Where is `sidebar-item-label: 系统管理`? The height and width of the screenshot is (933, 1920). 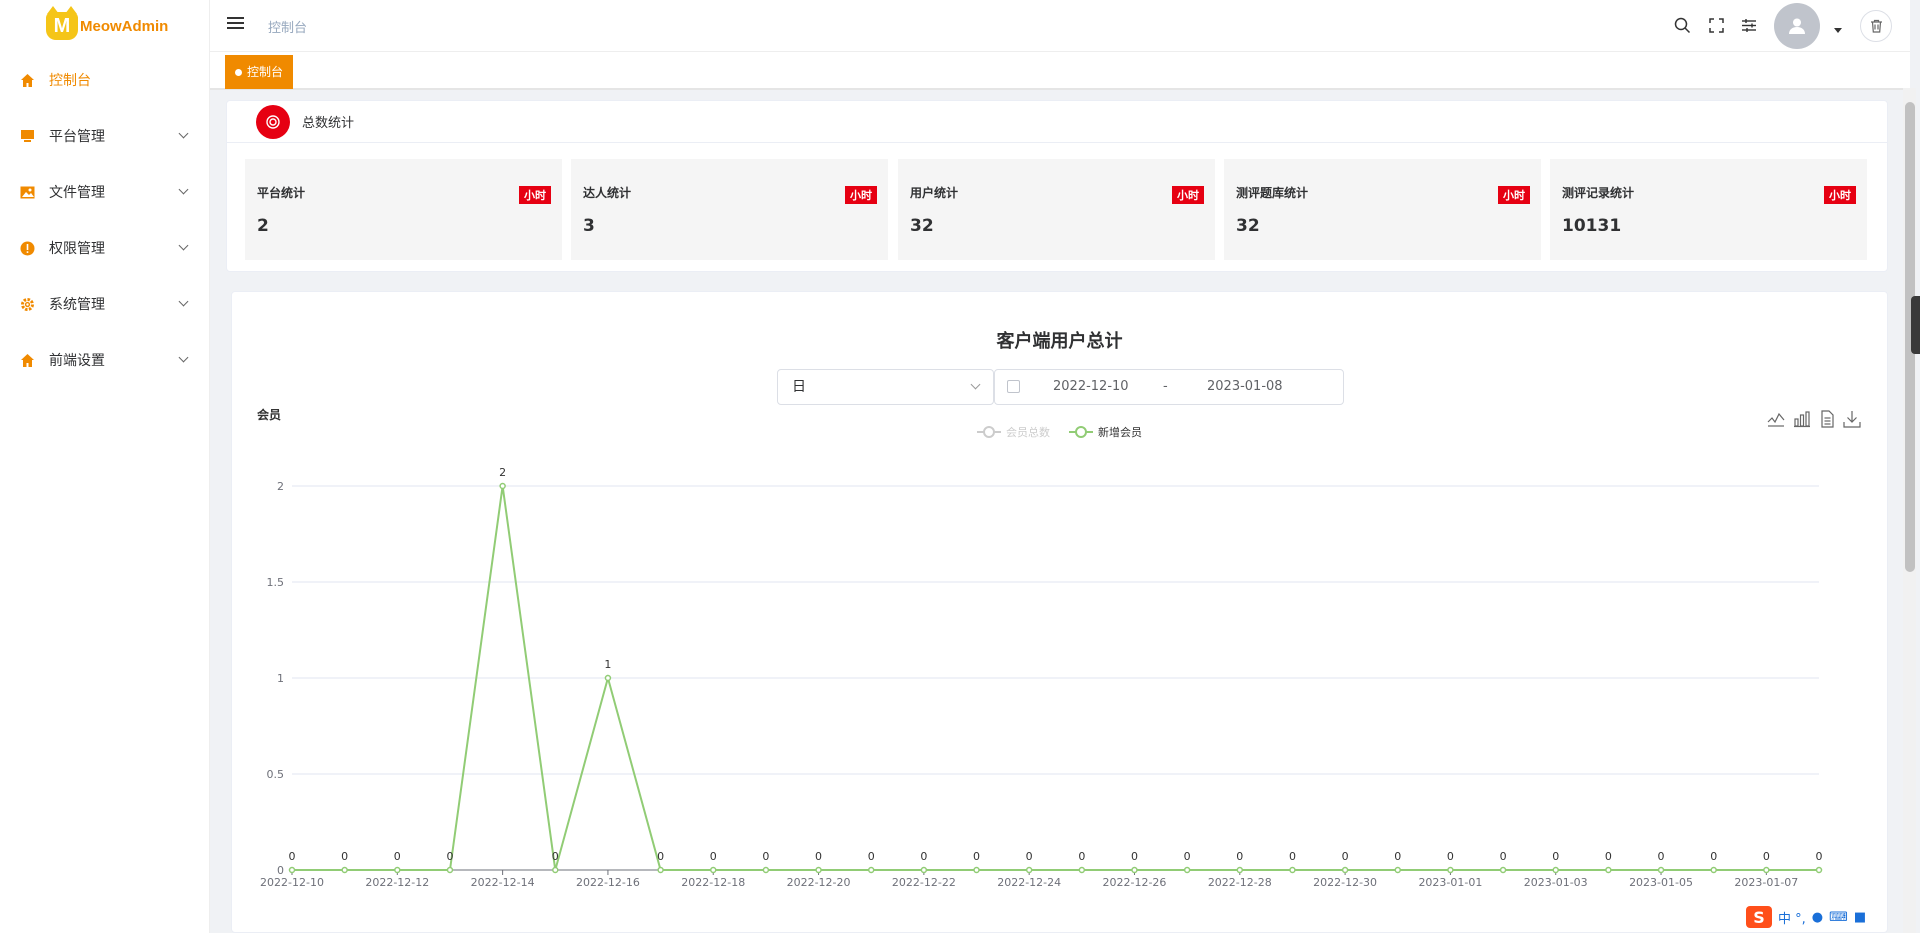 sidebar-item-label: 系统管理 is located at coordinates (77, 305).